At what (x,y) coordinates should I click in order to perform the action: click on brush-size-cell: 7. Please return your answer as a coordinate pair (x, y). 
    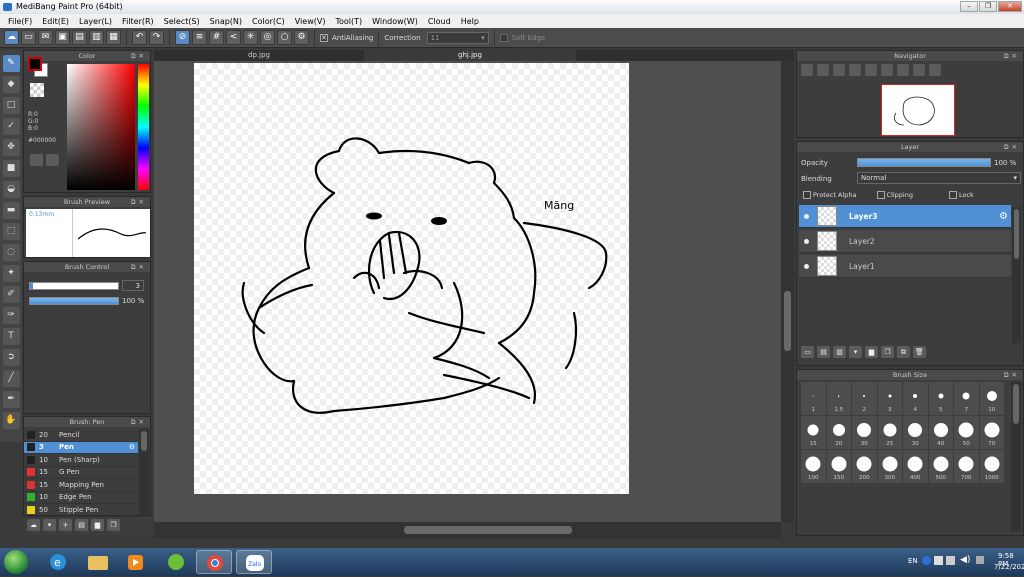
    Looking at the image, I should click on (966, 398).